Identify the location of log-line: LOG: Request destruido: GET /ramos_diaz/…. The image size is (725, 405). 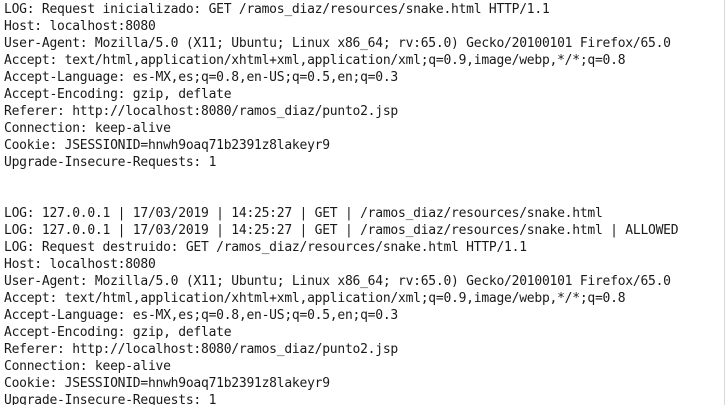
(265, 247).